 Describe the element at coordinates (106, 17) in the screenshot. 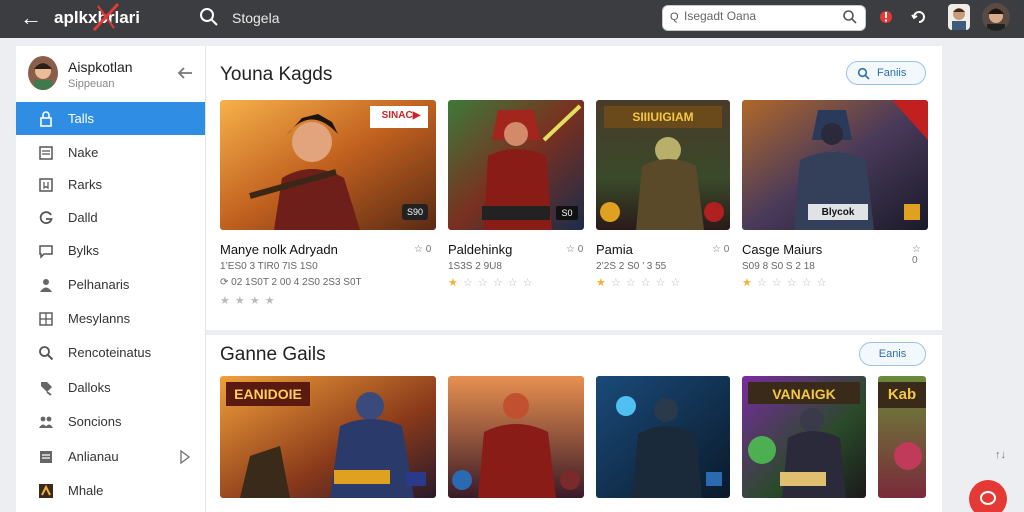

I see `brand-x-mark-icon` at that location.